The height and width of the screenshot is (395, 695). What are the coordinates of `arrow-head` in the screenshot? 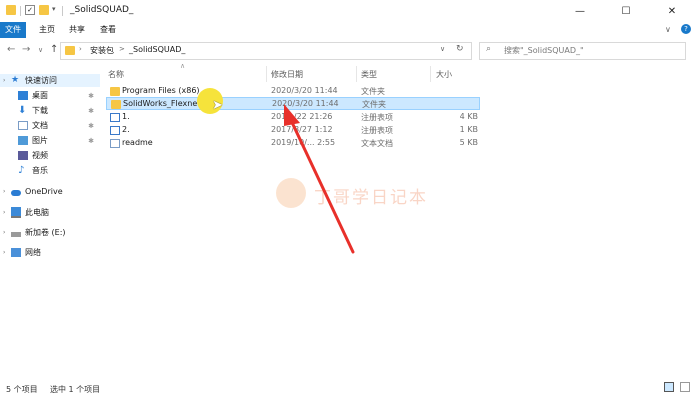 It's located at (292, 115).